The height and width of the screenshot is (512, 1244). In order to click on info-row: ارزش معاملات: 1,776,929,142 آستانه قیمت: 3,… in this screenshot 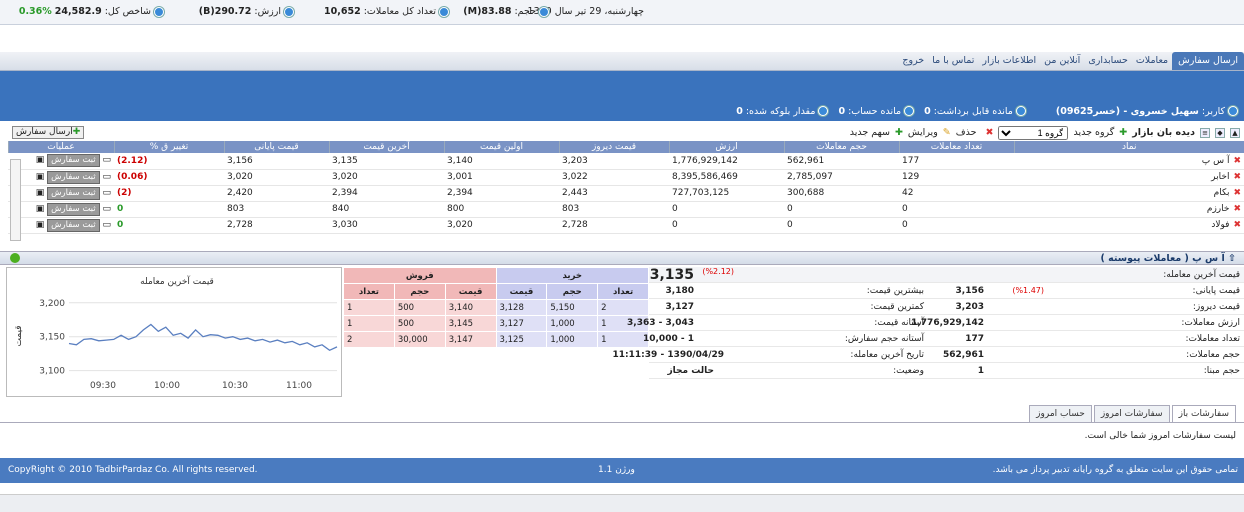, I will do `click(935, 323)`.